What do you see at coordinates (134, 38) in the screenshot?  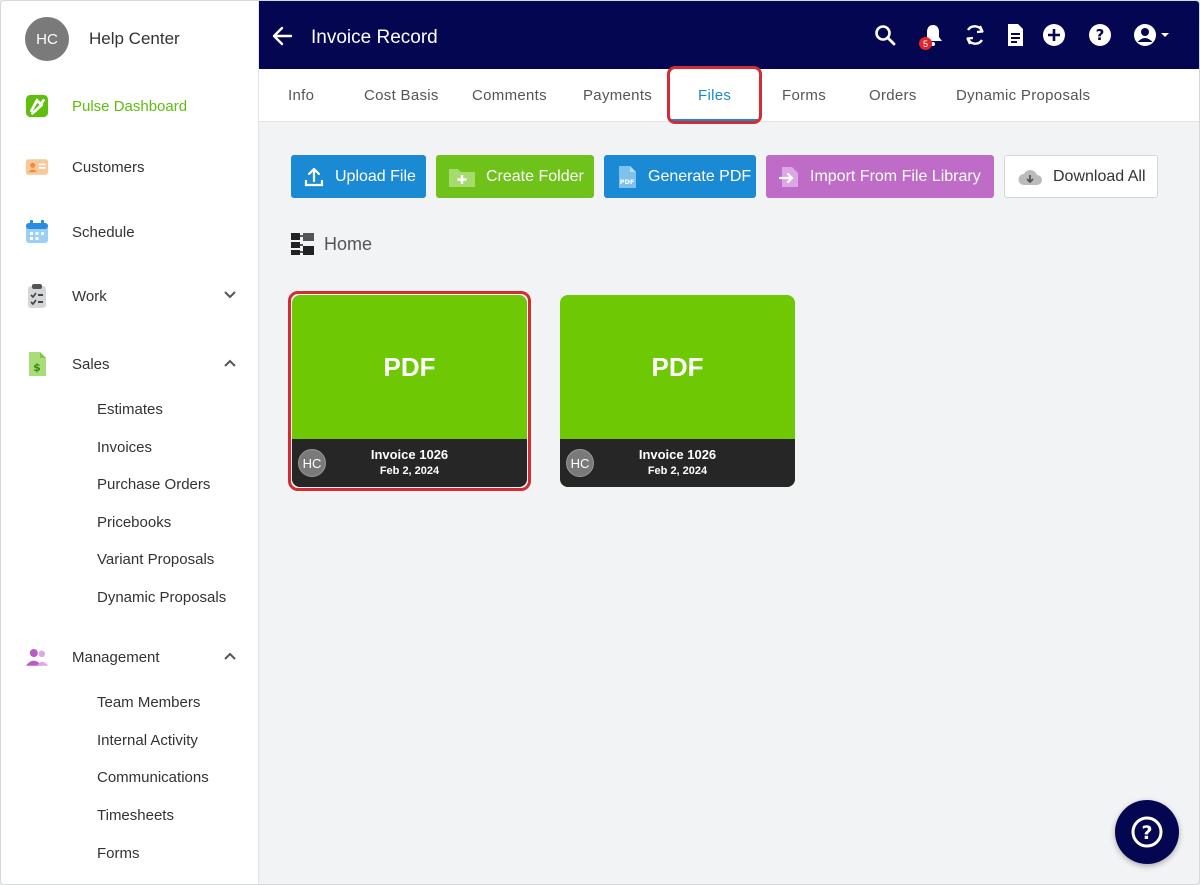 I see `sidebar-title: Help Center` at bounding box center [134, 38].